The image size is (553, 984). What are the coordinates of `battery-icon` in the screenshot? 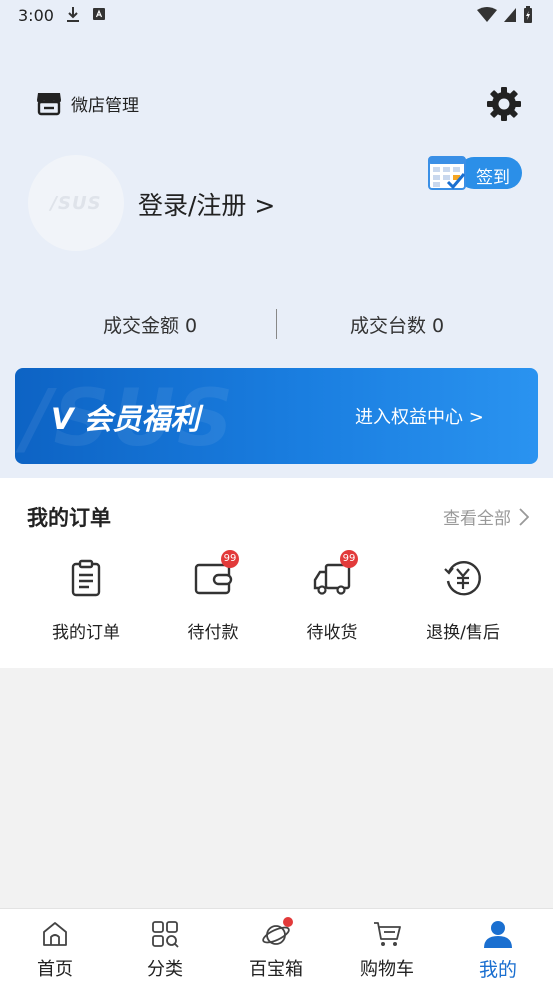 It's located at (528, 14).